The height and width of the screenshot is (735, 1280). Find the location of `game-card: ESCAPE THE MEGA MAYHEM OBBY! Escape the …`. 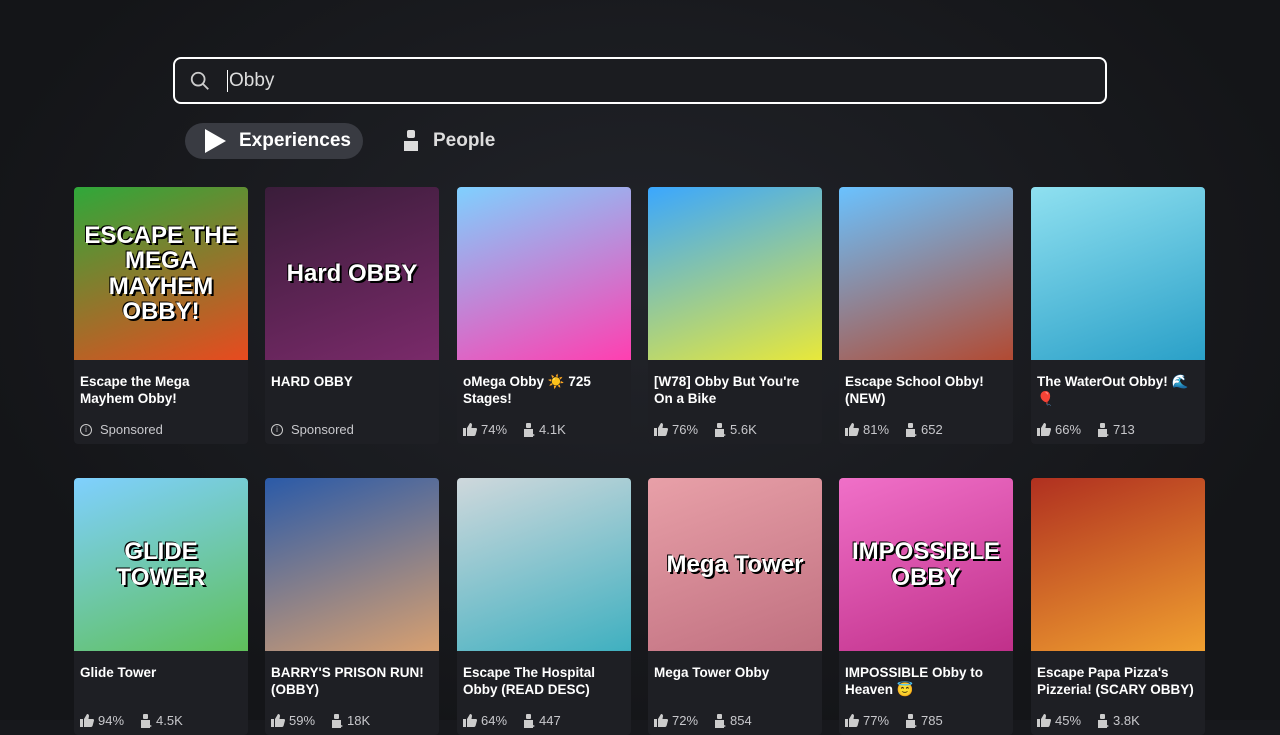

game-card: ESCAPE THE MEGA MAYHEM OBBY! Escape the … is located at coordinates (161, 315).